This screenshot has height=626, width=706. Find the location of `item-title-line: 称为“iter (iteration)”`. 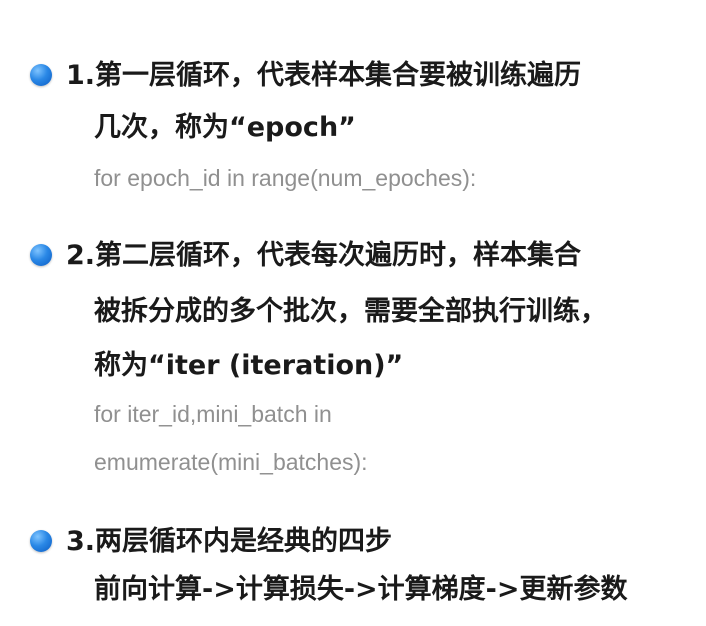

item-title-line: 称为“iter (iteration)” is located at coordinates (249, 365).